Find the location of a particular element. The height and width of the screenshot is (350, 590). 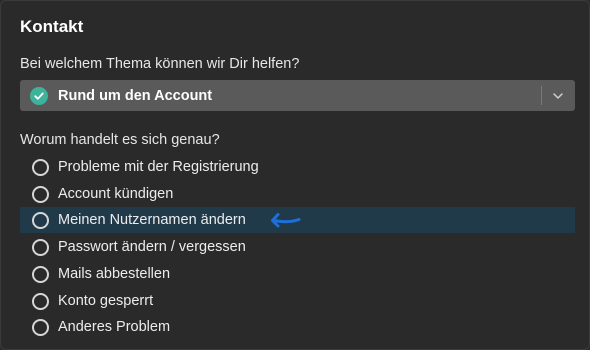

radio-option-account-kuendigen: Account kündigen is located at coordinates (297, 194).